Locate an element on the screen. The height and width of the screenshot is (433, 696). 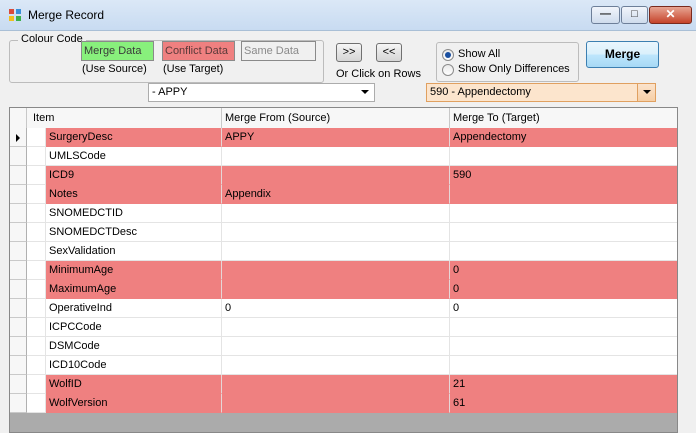
click-rows-hint: Or Click on Rows is located at coordinates (378, 74).